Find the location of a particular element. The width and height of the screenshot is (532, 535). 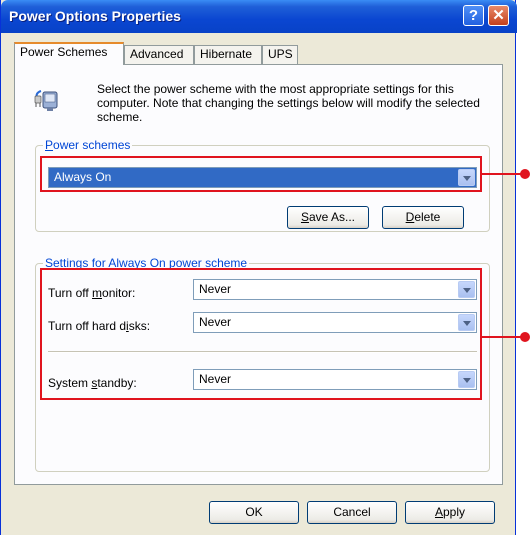

apply-button: Apply is located at coordinates (450, 512).